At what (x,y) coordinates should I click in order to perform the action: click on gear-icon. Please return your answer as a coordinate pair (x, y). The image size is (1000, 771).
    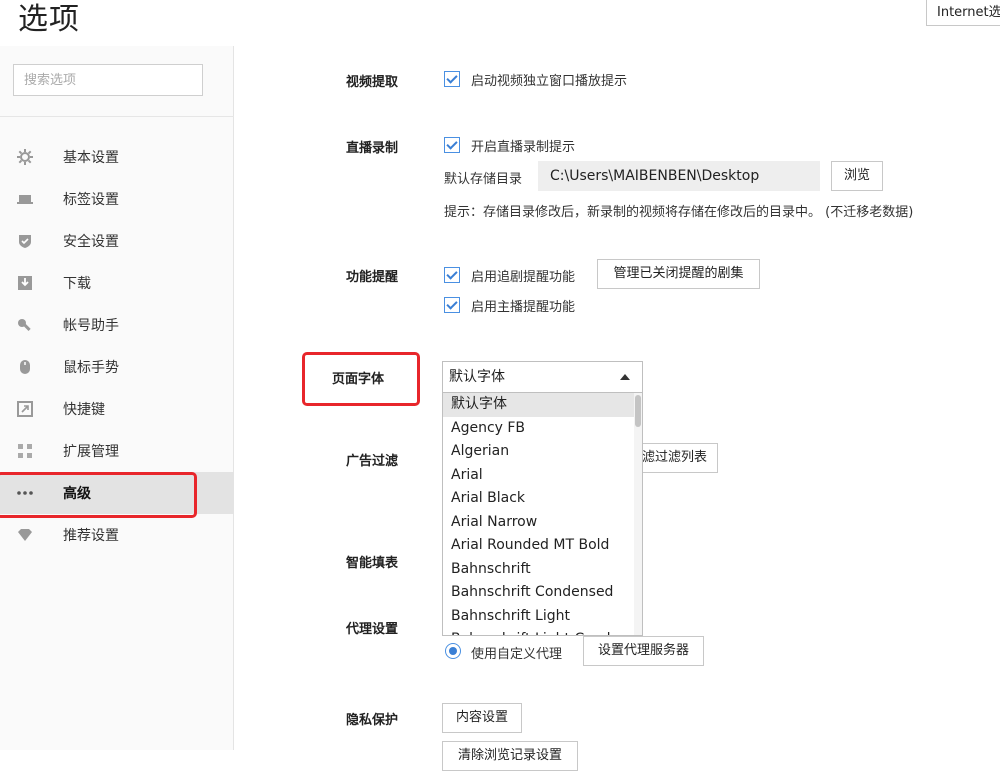
    Looking at the image, I should click on (25, 157).